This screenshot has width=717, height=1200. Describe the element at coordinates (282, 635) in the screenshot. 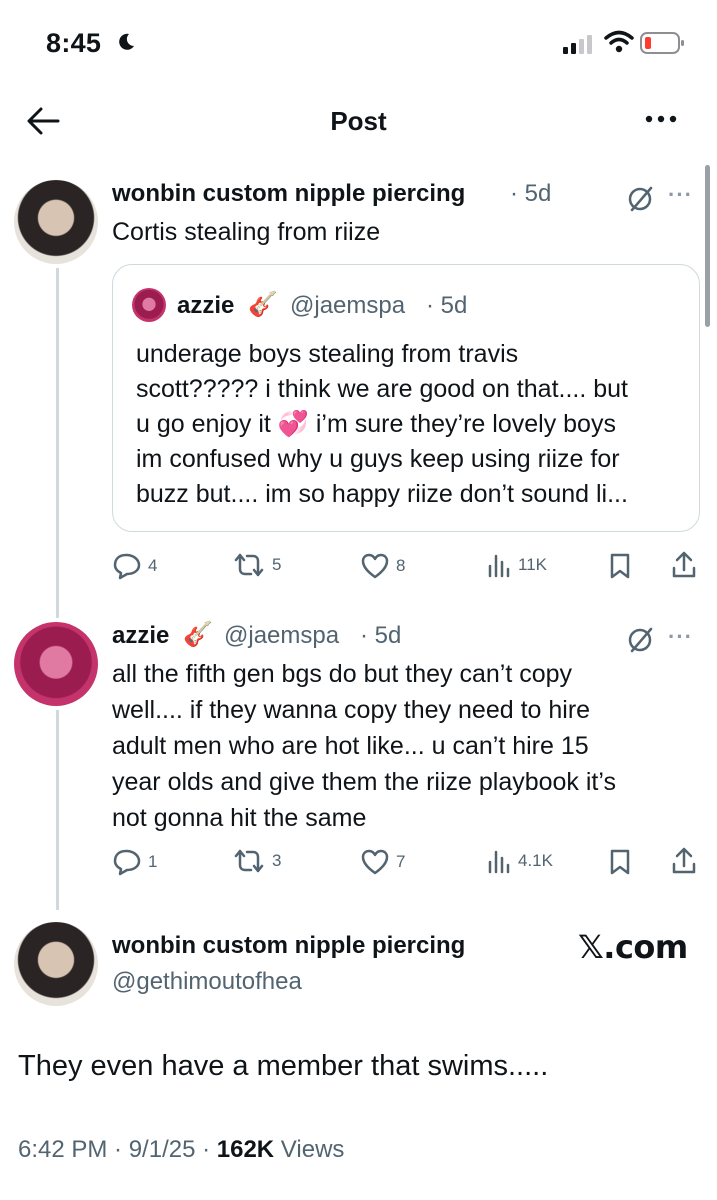

I see `author-handle: @jaemspa` at that location.